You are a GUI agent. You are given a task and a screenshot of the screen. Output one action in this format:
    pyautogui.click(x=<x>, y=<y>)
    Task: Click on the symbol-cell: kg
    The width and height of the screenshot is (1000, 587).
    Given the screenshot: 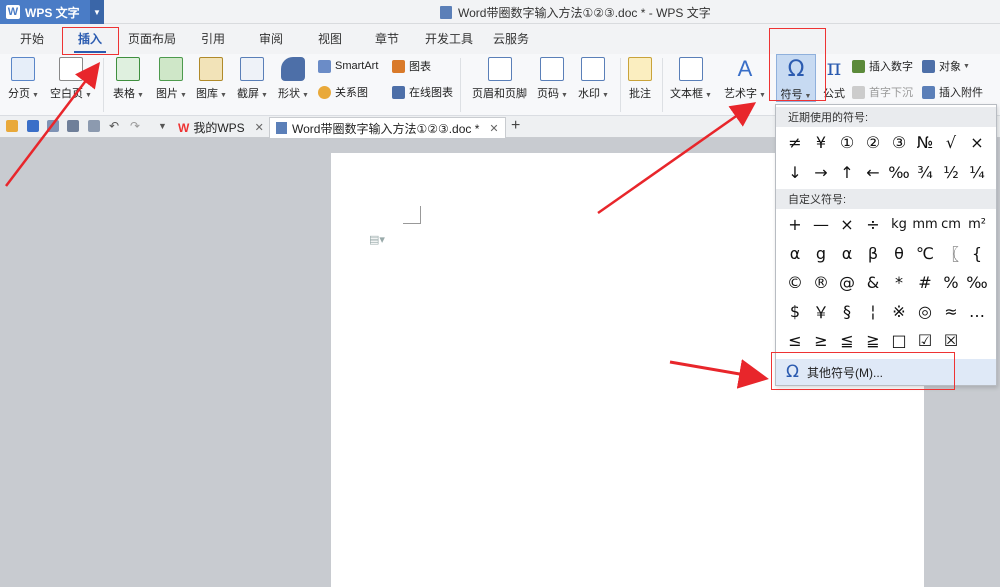 What is the action you would take?
    pyautogui.click(x=899, y=224)
    